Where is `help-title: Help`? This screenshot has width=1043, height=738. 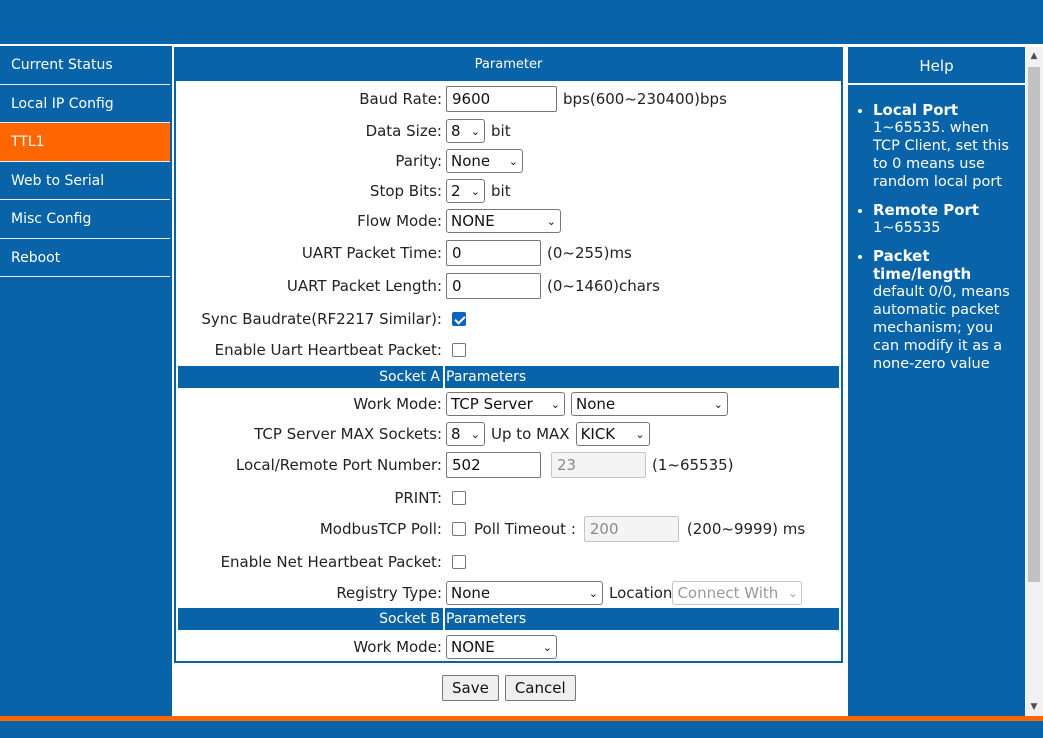 help-title: Help is located at coordinates (936, 66).